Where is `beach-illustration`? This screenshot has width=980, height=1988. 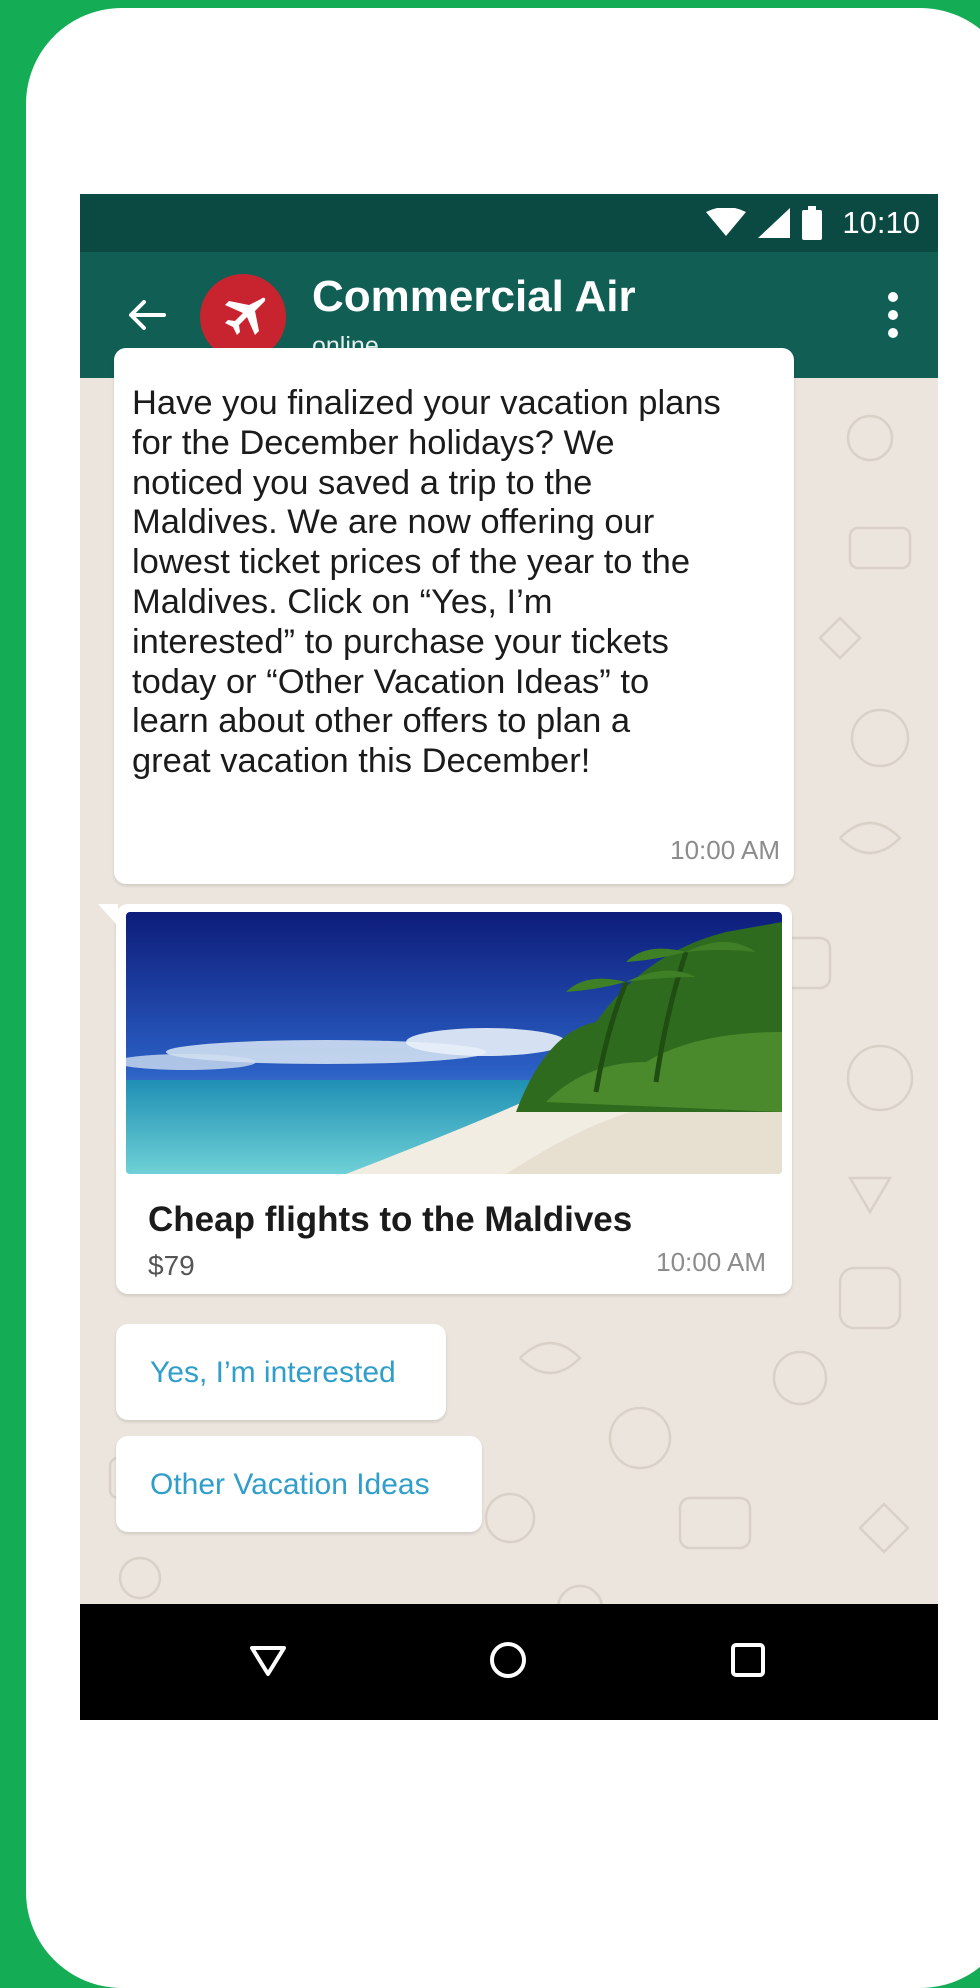 beach-illustration is located at coordinates (454, 1043).